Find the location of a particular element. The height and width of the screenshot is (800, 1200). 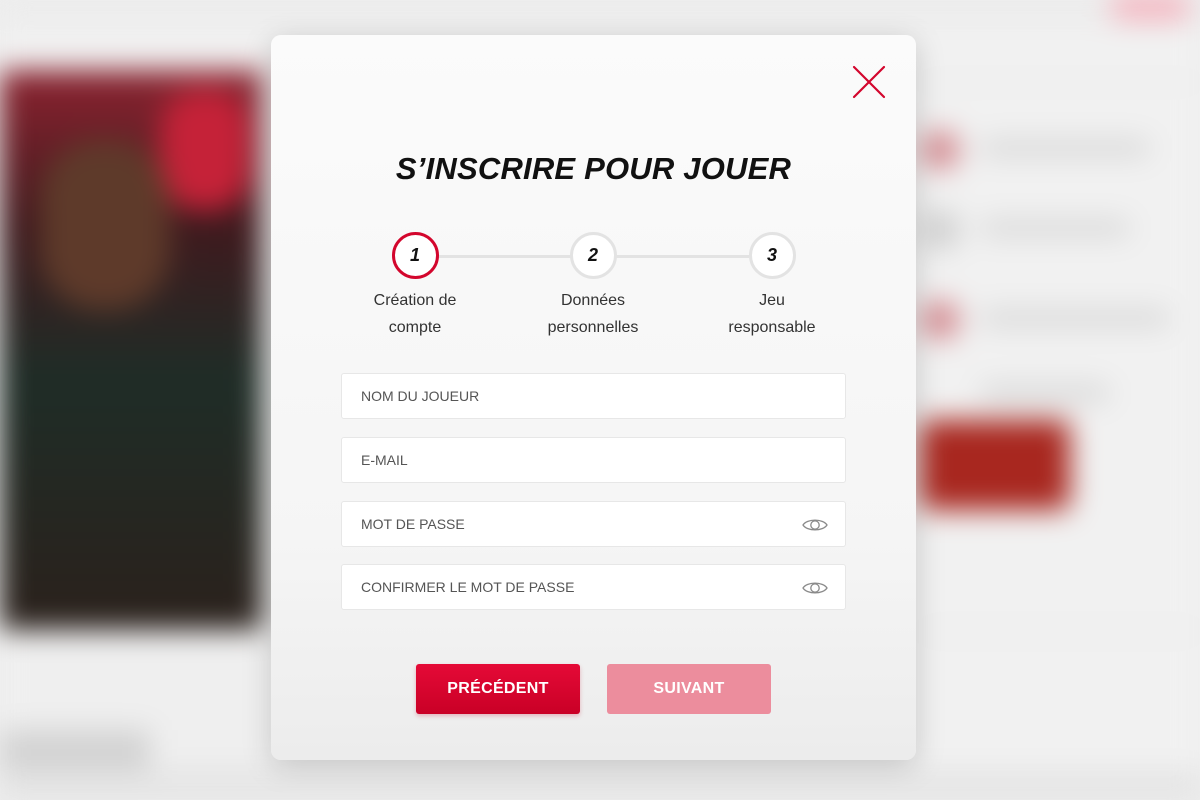

background-header is located at coordinates (600, 15).